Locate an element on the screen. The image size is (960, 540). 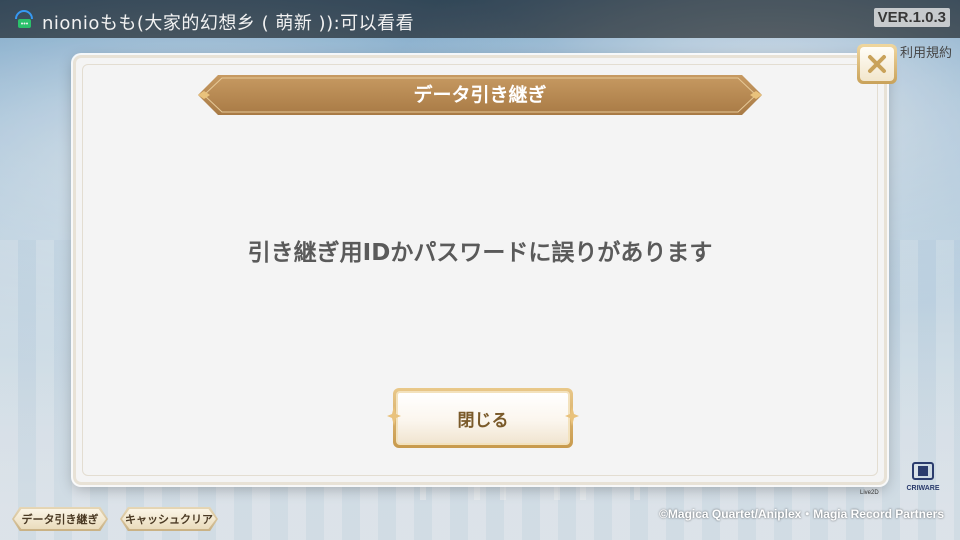
cache-clear-button: キャッシュクリア is located at coordinates (169, 519).